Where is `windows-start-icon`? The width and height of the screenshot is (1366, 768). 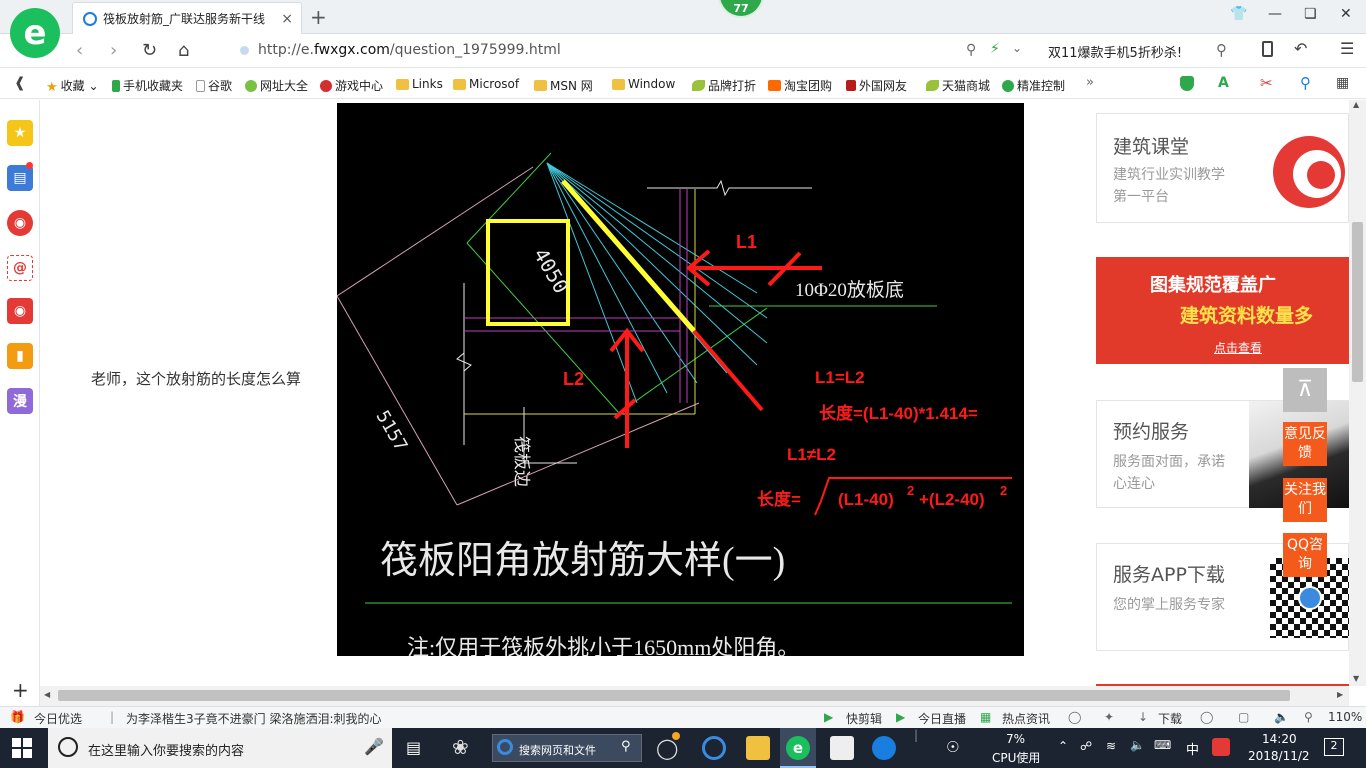 windows-start-icon is located at coordinates (22, 748).